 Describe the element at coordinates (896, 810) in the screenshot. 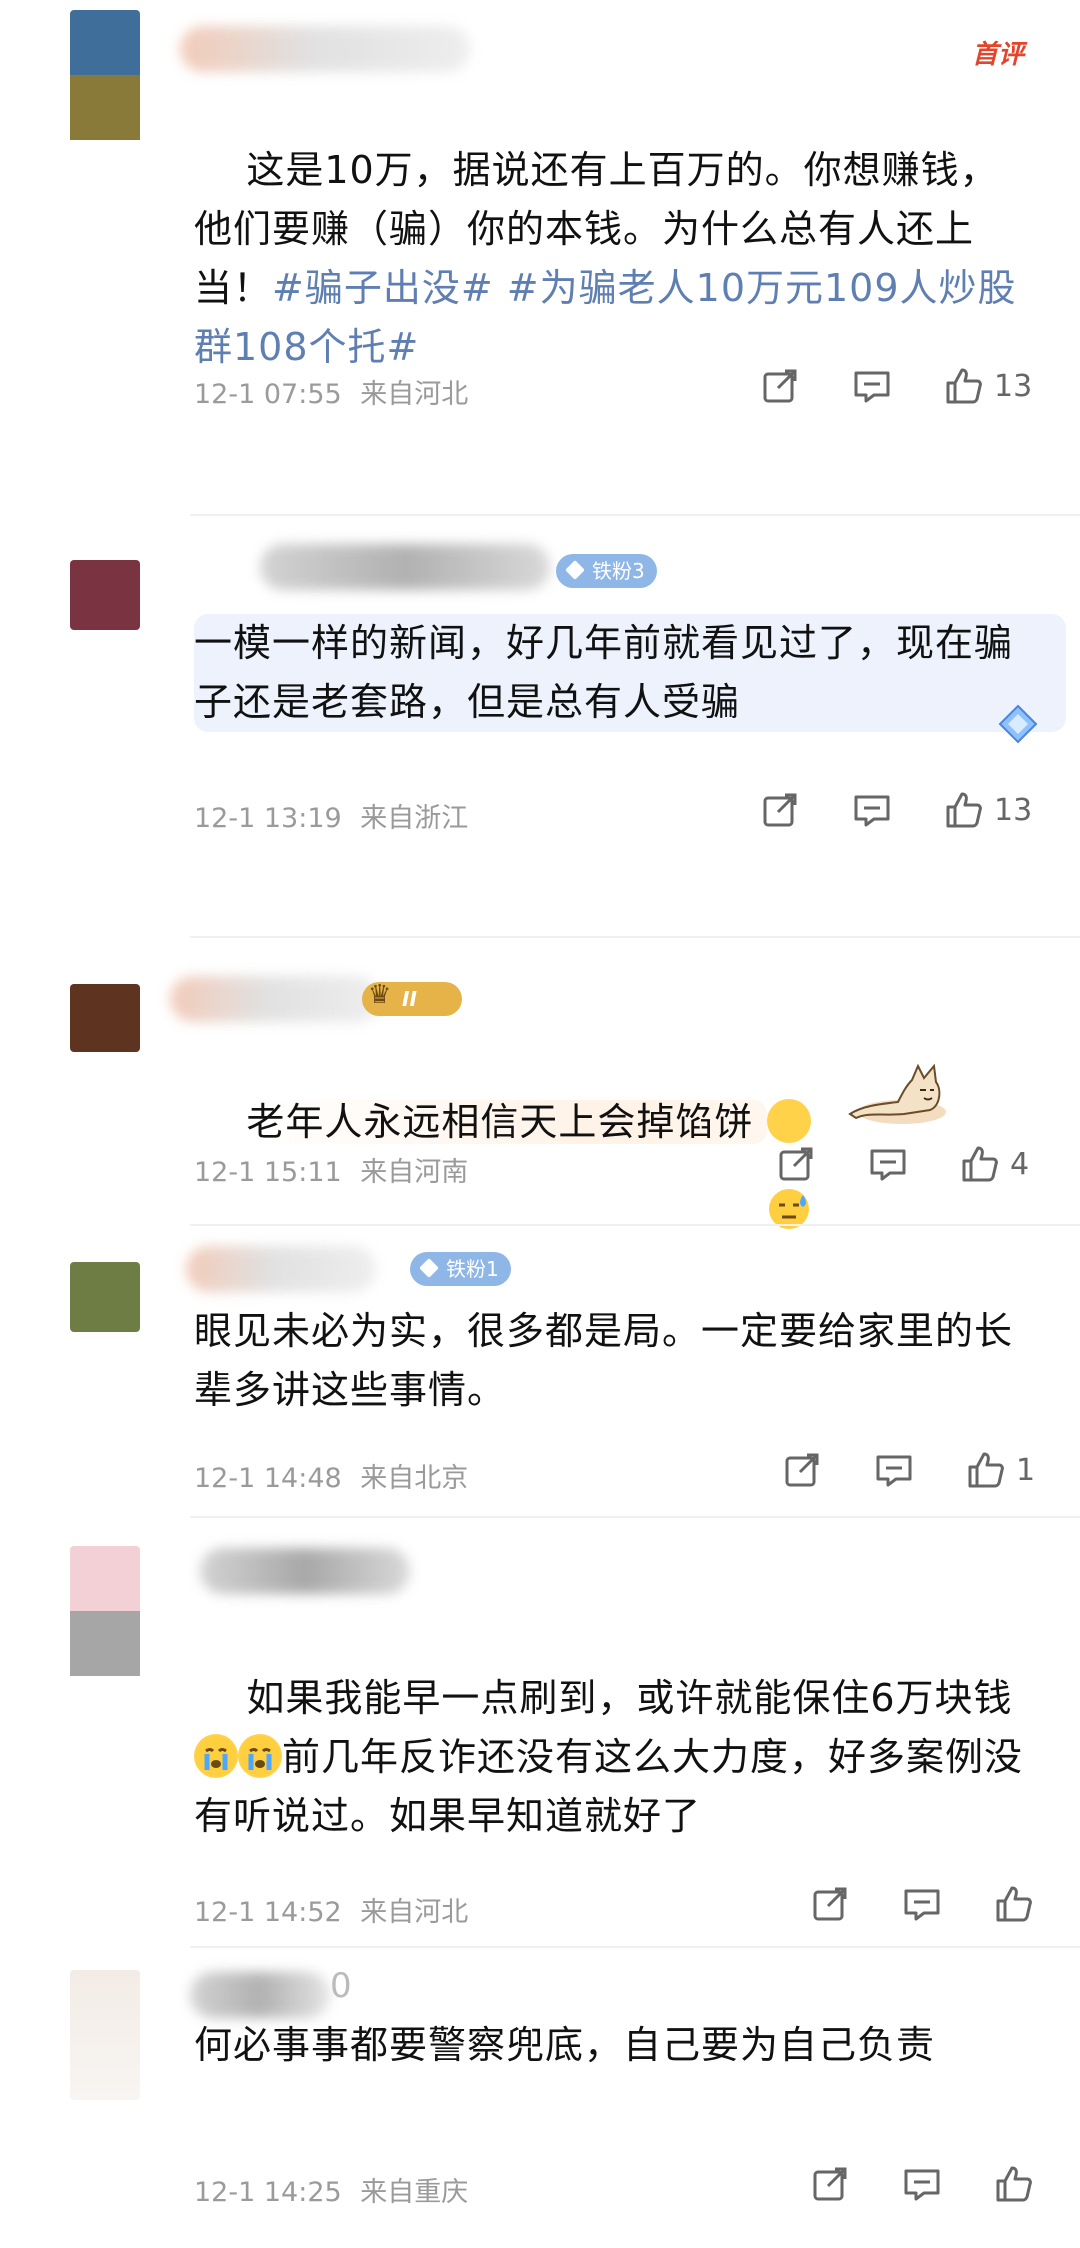

I see `comment-actions: 13` at that location.